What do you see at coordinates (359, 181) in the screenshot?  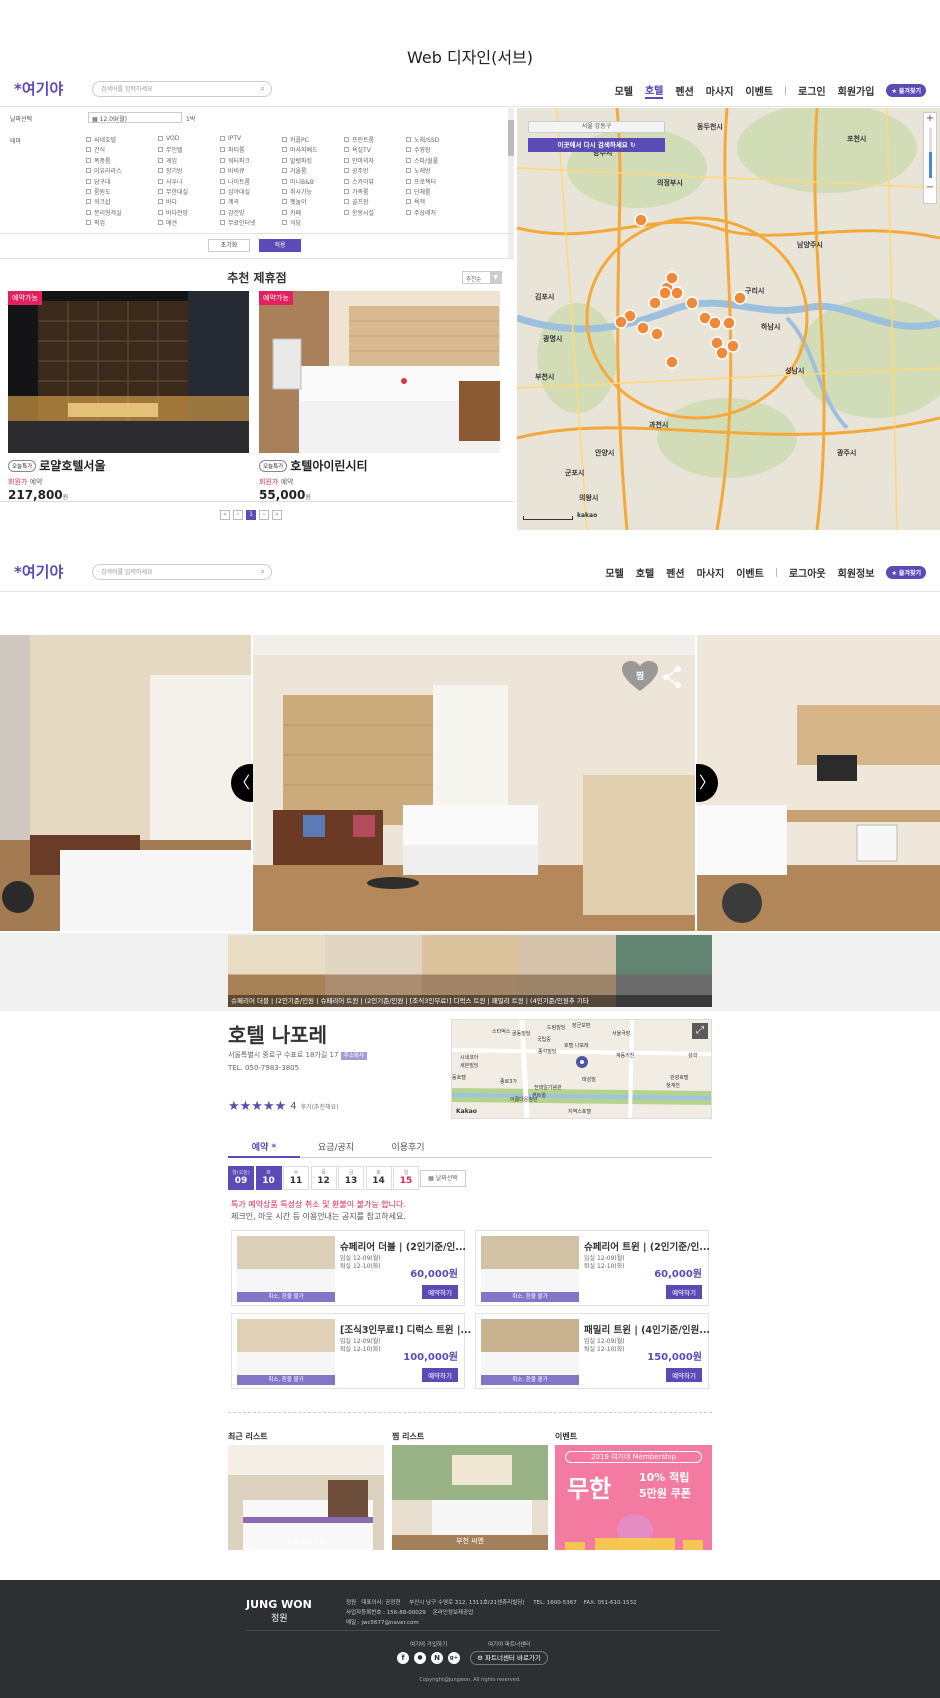 I see `theme-checkbox: 스카이뷰` at bounding box center [359, 181].